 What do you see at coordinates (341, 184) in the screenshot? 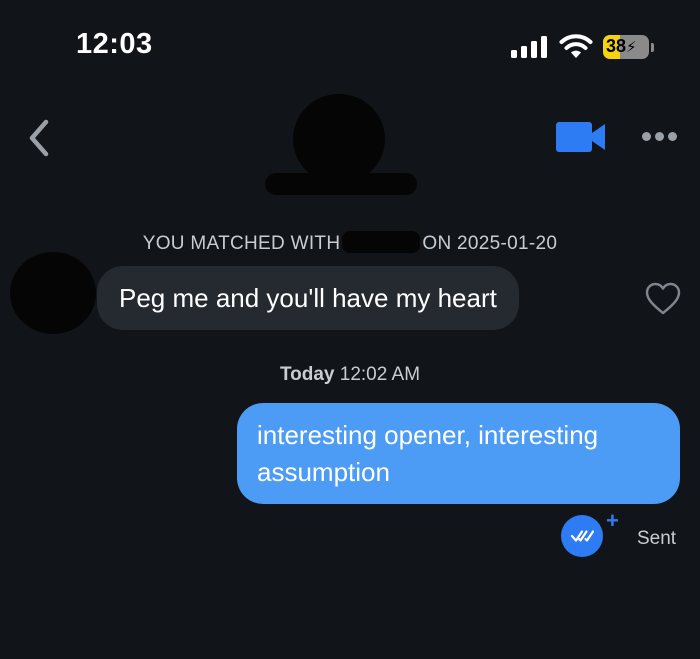
I see `match-name-redacted` at bounding box center [341, 184].